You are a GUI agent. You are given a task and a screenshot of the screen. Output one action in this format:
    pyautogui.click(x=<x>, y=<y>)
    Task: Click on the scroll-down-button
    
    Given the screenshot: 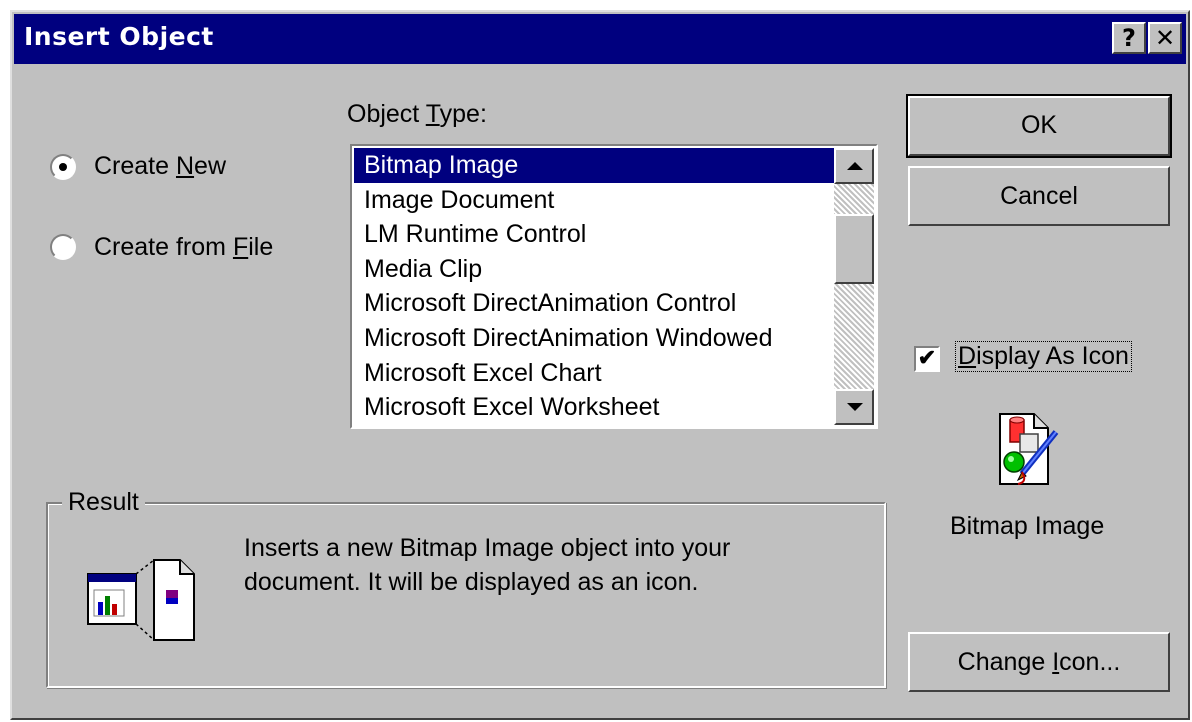 What is the action you would take?
    pyautogui.click(x=854, y=407)
    